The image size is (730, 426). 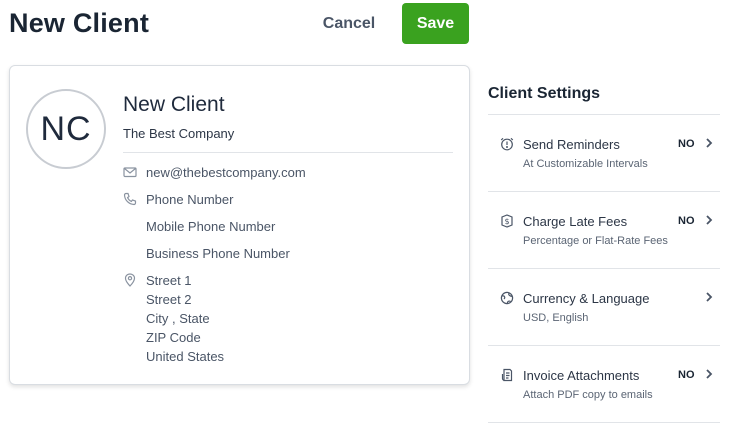 I want to click on avatar: NC, so click(x=66, y=129).